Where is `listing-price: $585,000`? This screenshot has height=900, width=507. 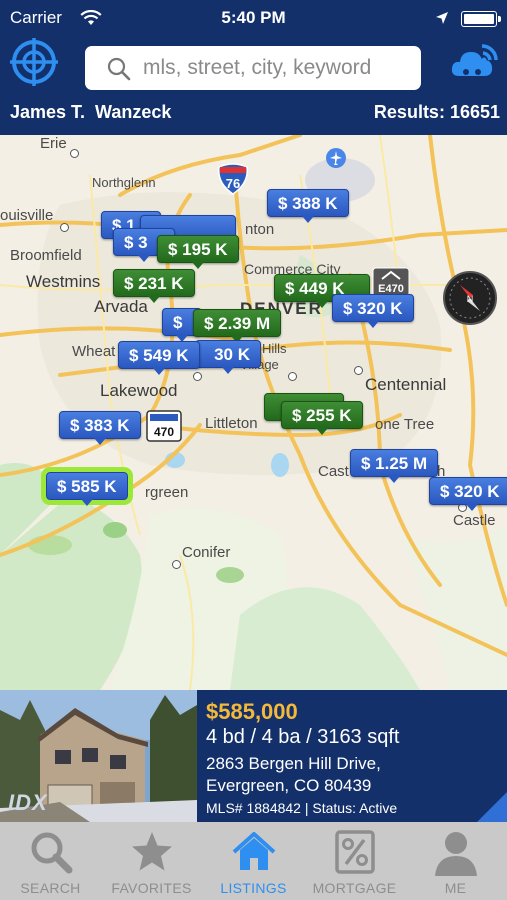
listing-price: $585,000 is located at coordinates (252, 711).